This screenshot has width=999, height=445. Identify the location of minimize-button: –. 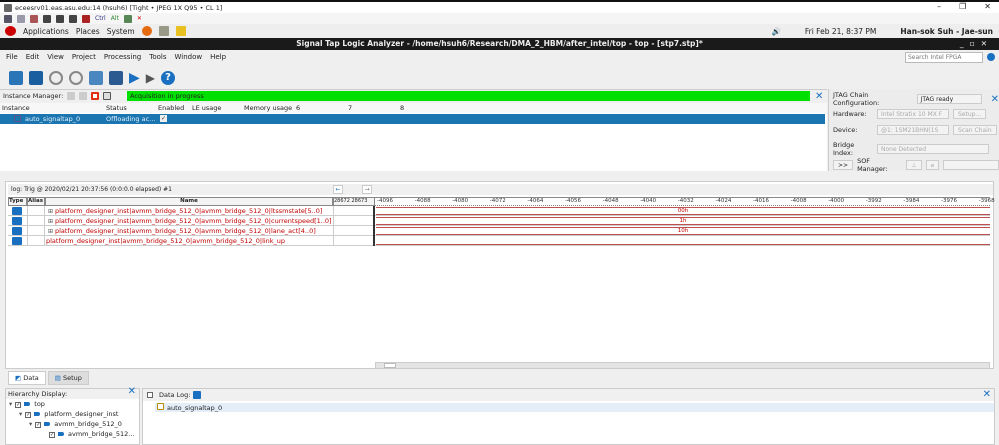
(939, 6).